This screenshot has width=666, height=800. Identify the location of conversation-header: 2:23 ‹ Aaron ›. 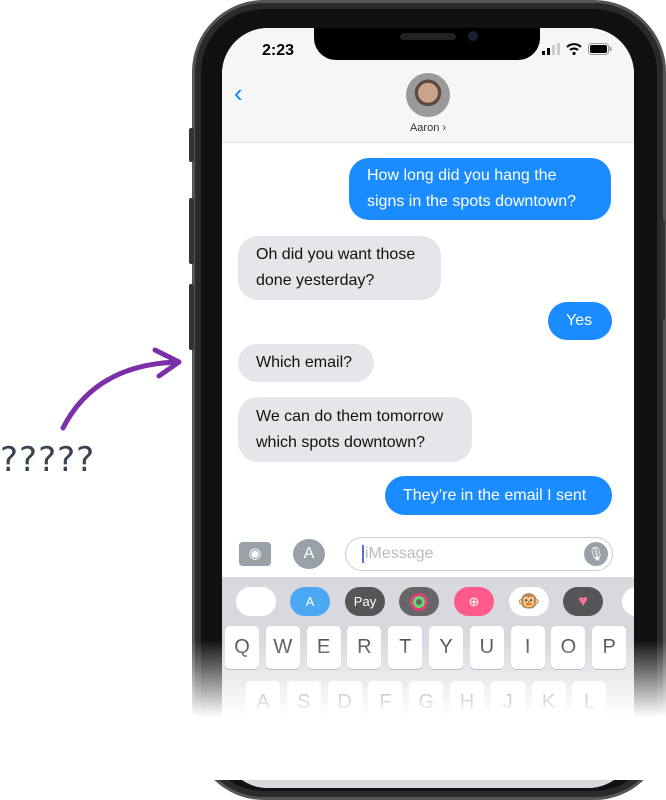
(428, 85).